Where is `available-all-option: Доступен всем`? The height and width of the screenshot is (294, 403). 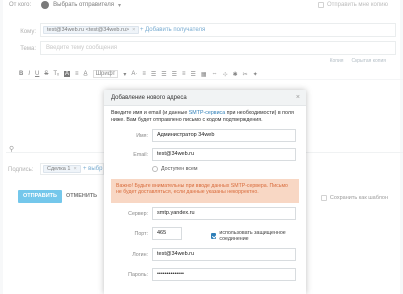 available-all-option: Доступен всем is located at coordinates (175, 169).